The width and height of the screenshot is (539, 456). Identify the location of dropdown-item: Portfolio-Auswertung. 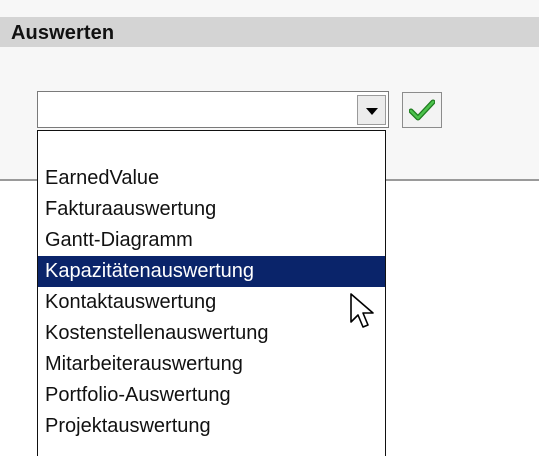
(211, 395).